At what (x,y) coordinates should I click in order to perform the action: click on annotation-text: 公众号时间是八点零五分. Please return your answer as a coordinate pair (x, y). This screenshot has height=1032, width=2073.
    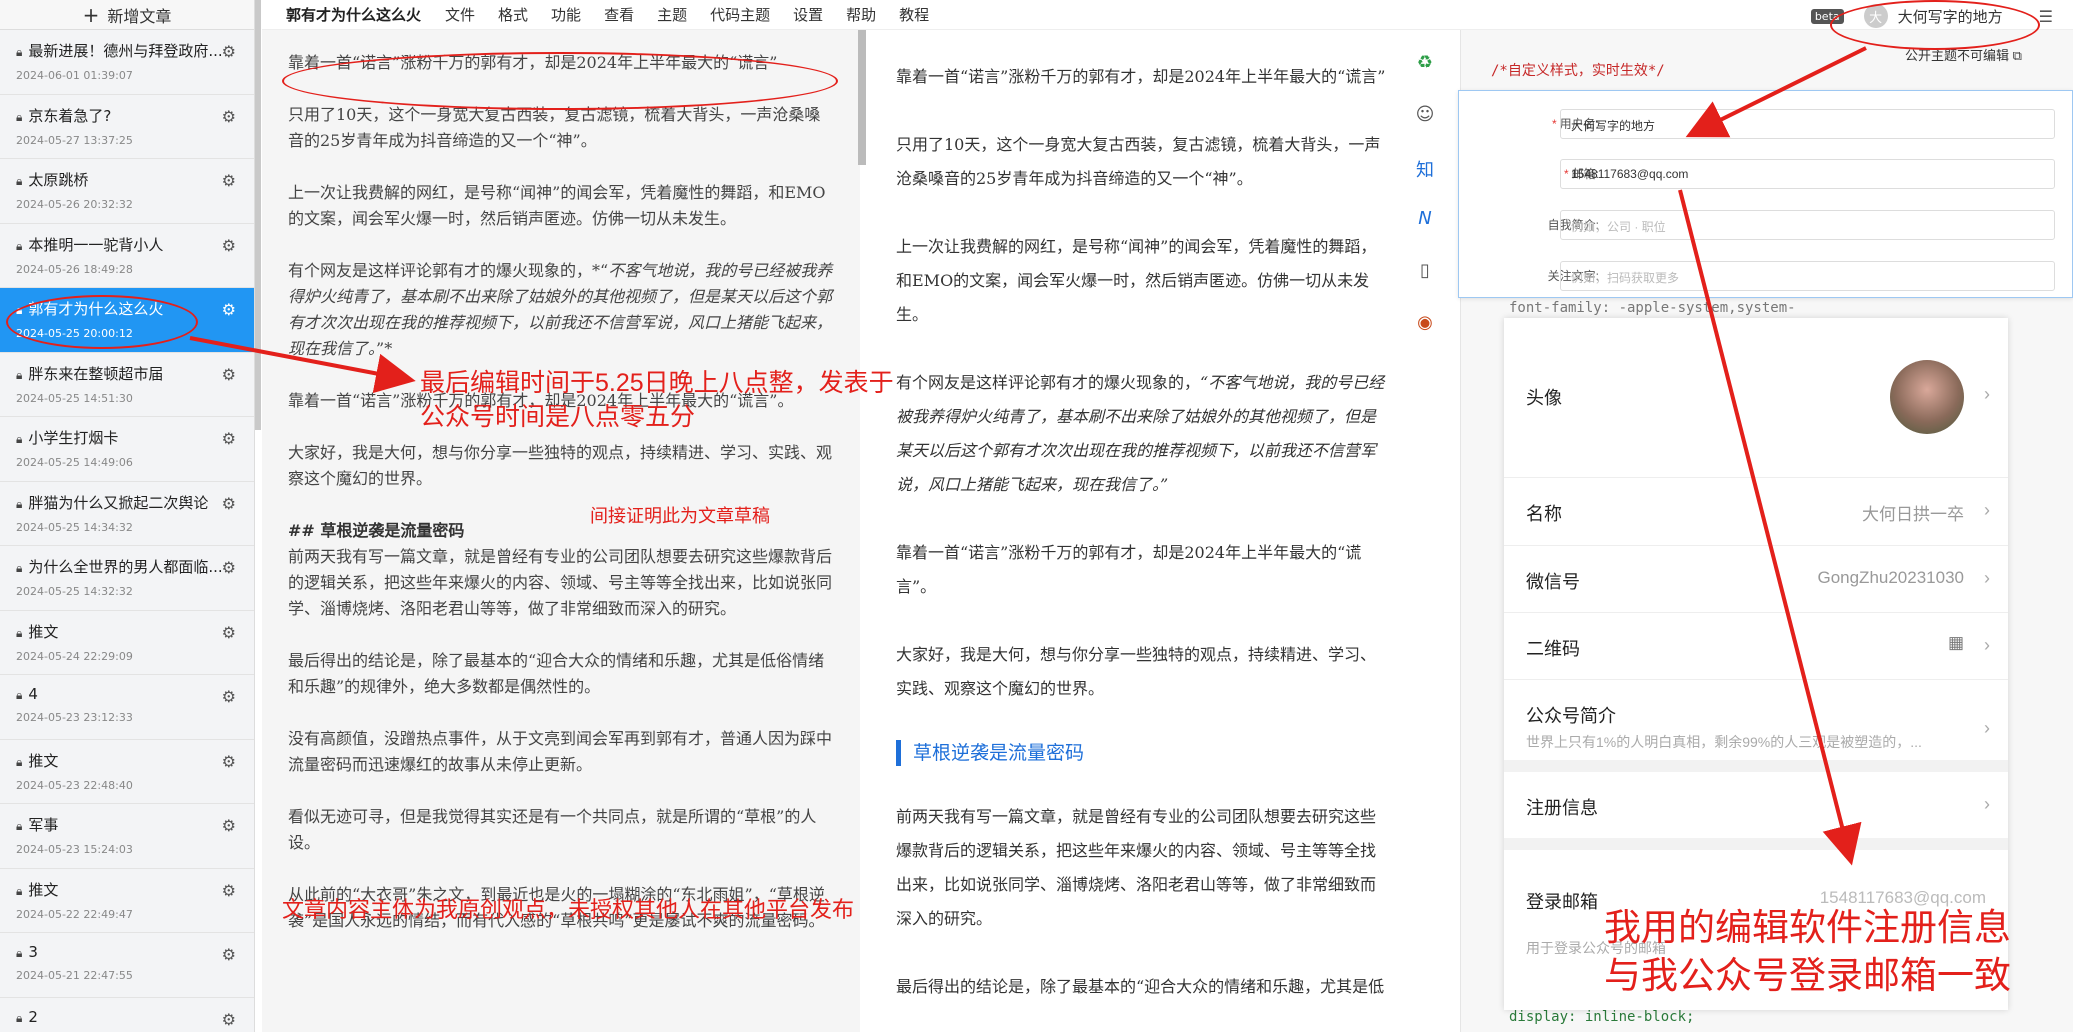
    Looking at the image, I should click on (558, 417).